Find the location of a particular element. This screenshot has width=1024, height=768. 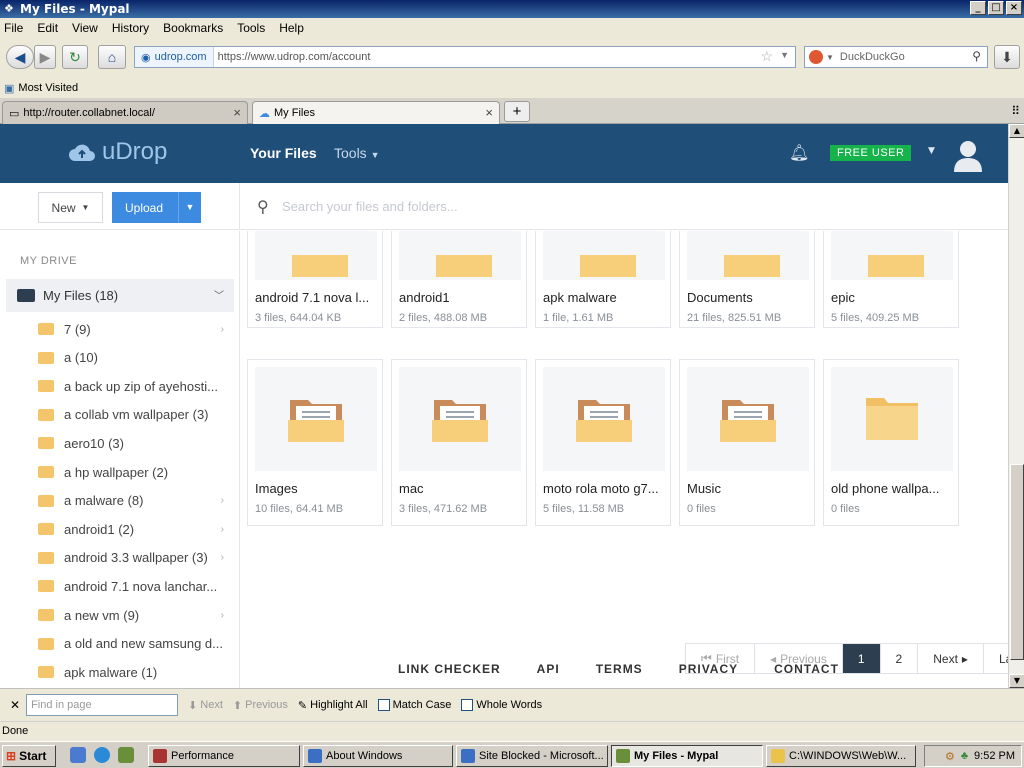

sidebar-folder-item: 7 (9) › is located at coordinates (133, 329).